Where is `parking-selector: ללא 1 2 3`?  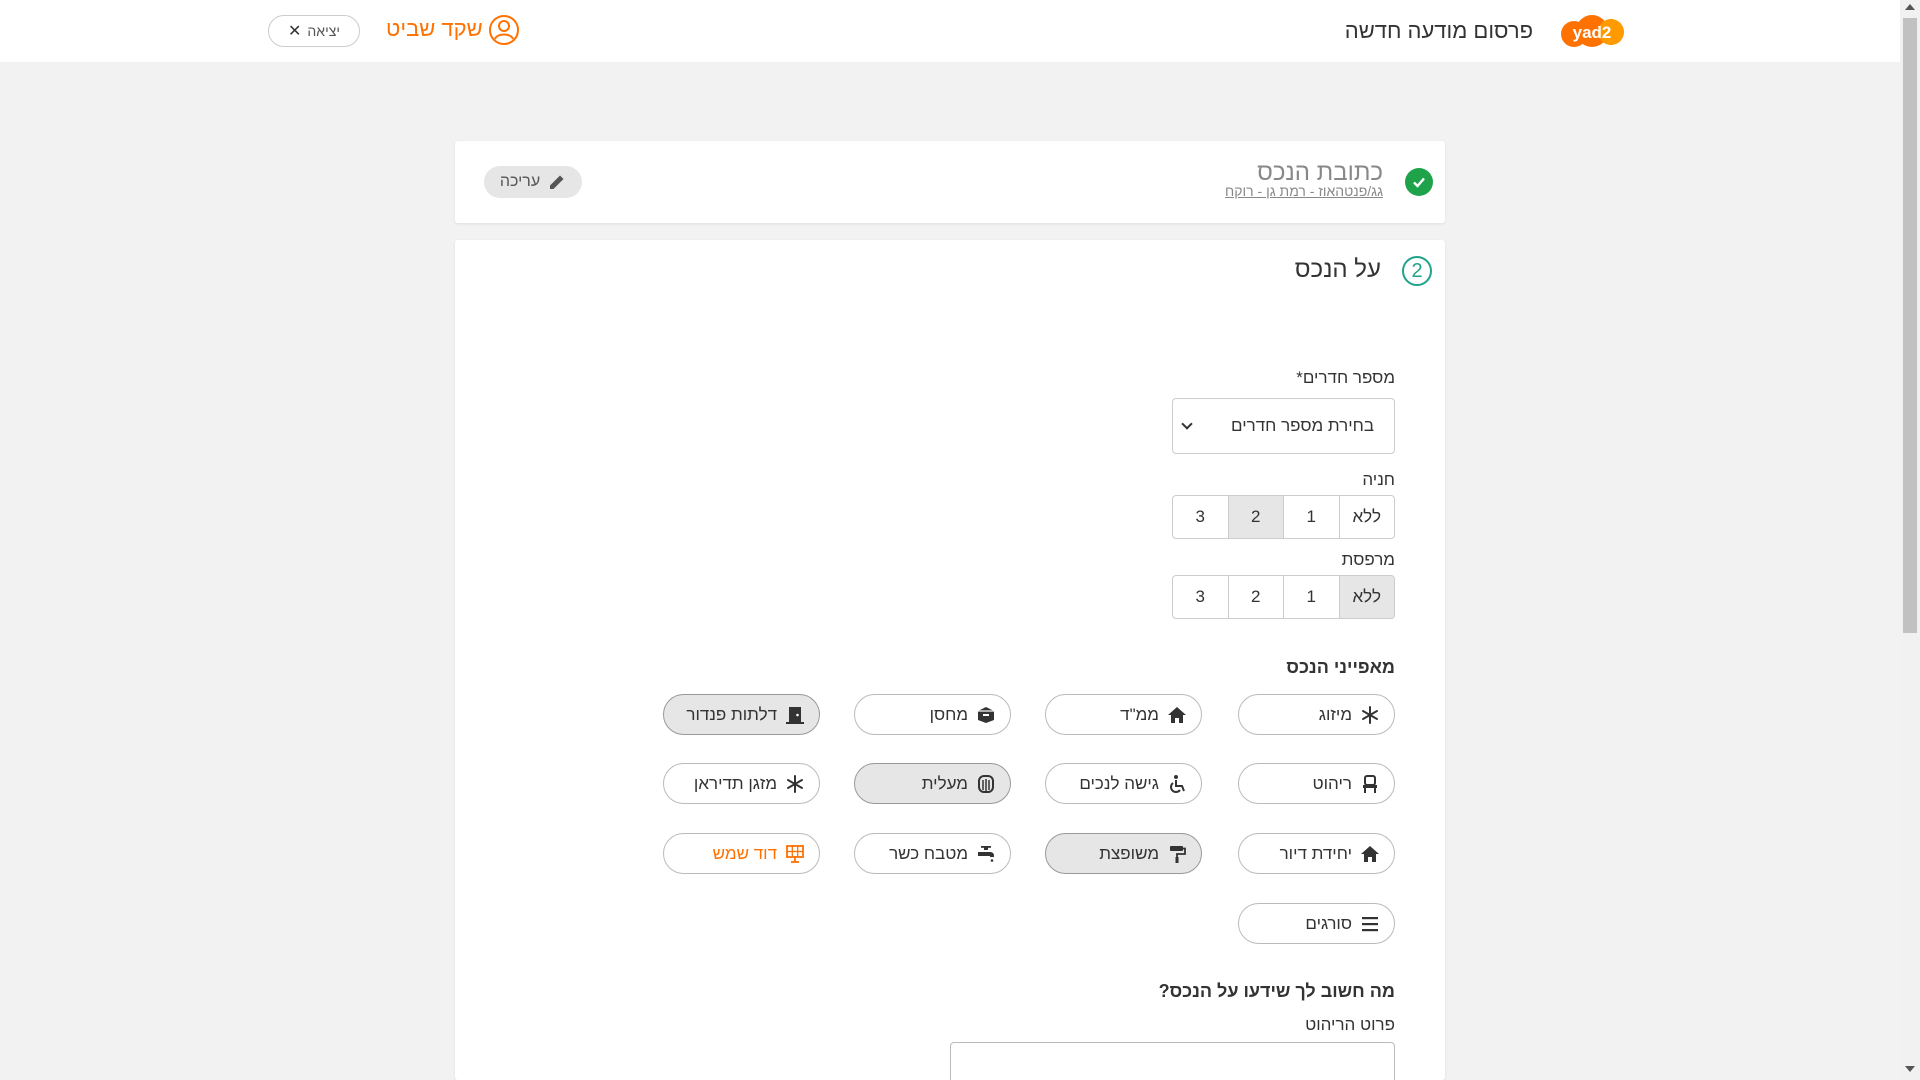 parking-selector: ללא 1 2 3 is located at coordinates (1283, 517).